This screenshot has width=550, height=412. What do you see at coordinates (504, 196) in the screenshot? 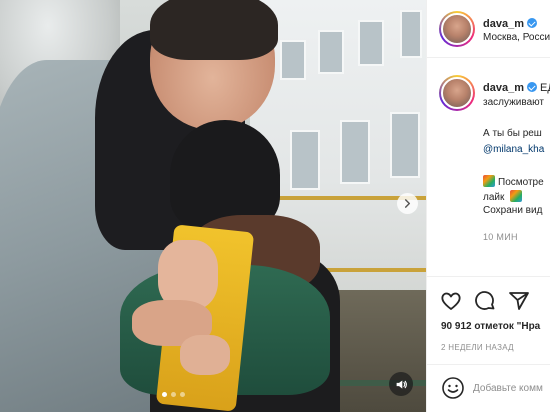
I see `caption-text: лайк` at bounding box center [504, 196].